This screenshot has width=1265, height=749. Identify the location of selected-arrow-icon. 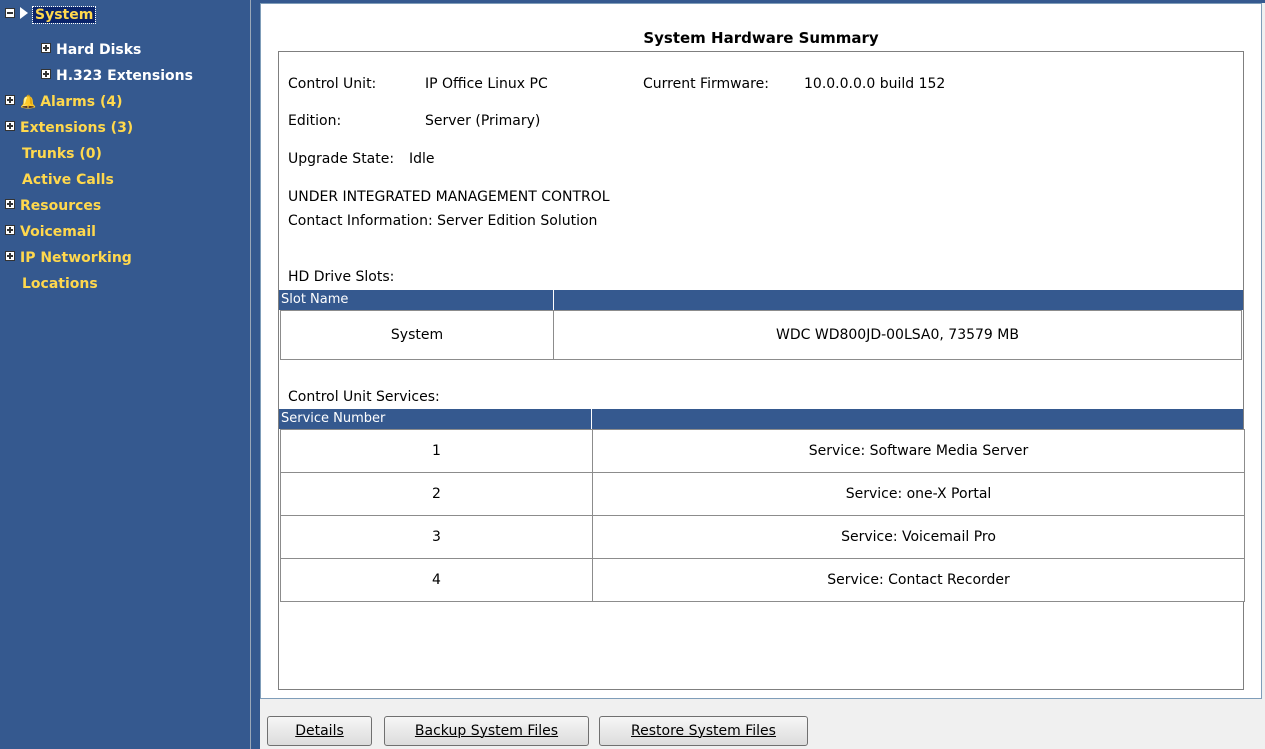
(24, 13).